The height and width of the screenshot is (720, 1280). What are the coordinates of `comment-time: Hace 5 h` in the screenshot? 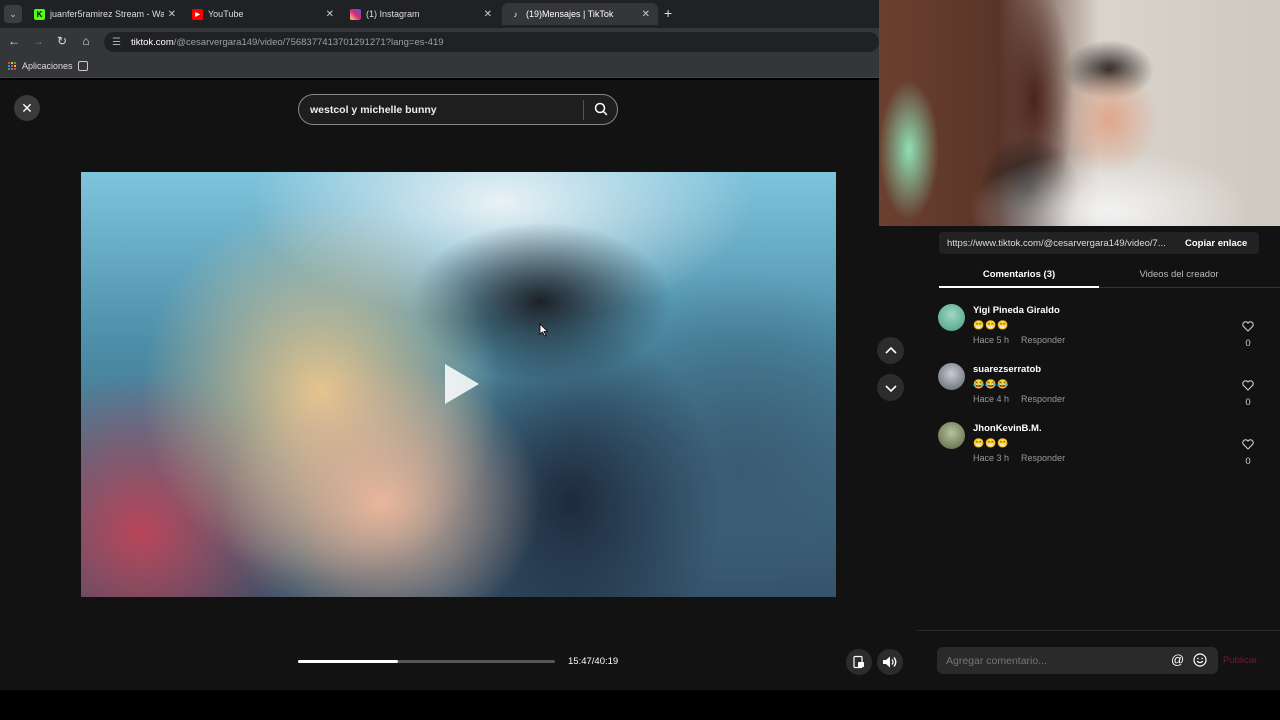 It's located at (991, 340).